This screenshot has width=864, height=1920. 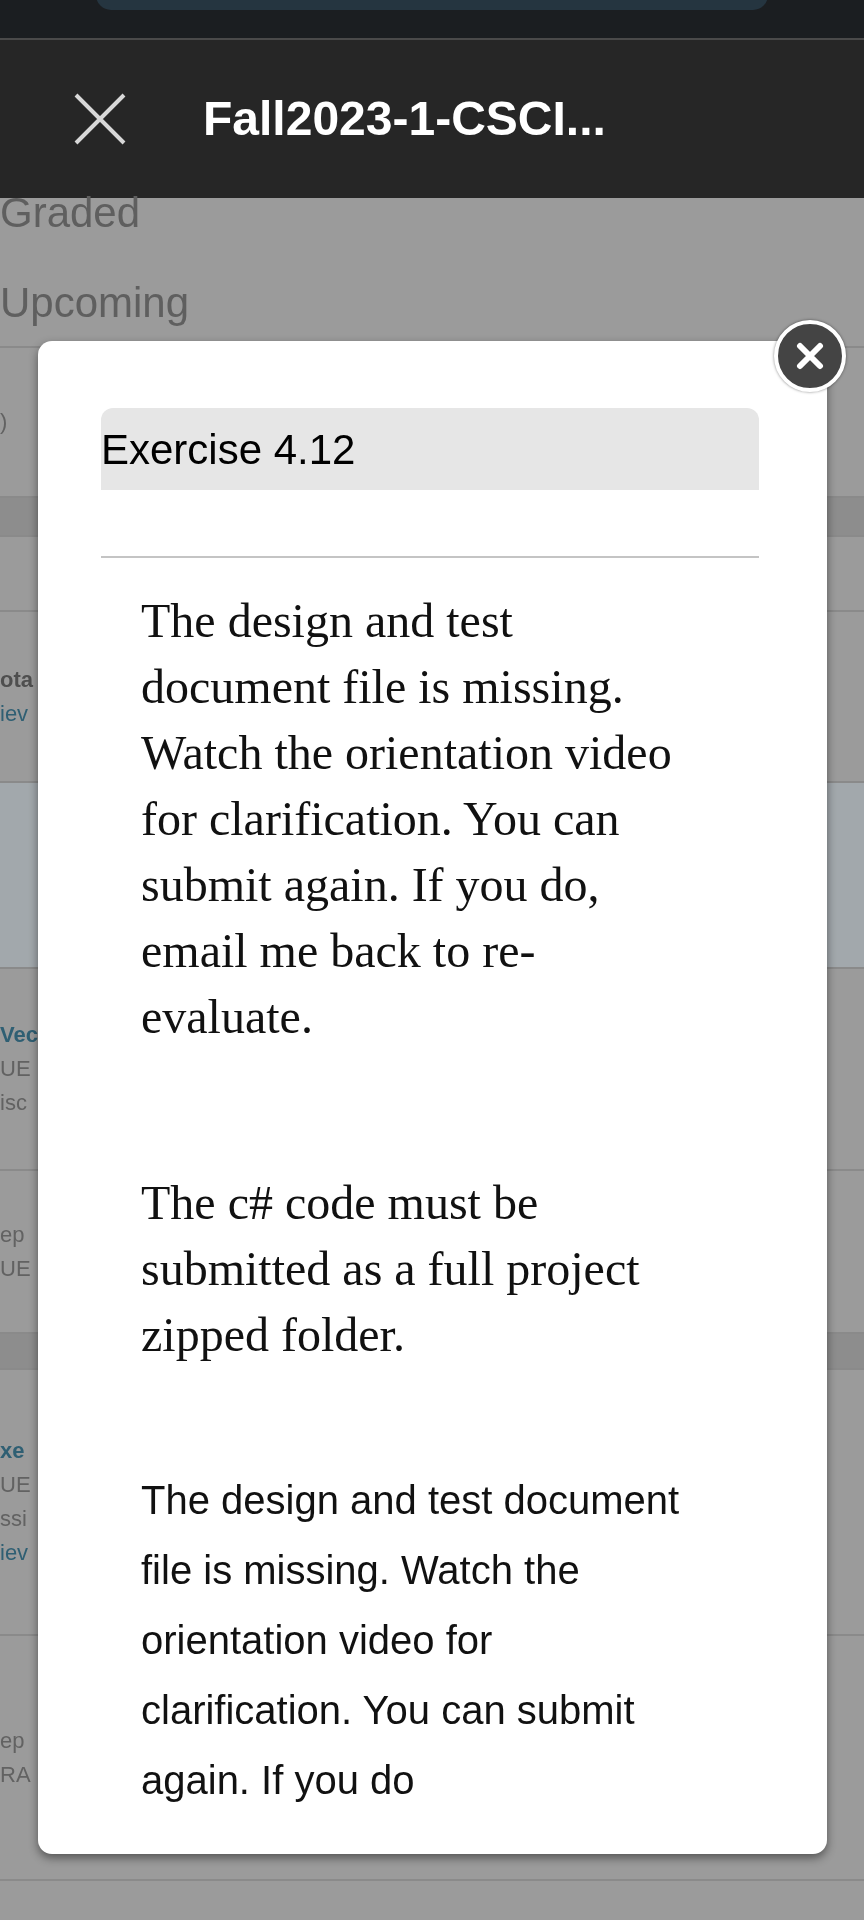 I want to click on list-text: xe, so click(x=12, y=1451).